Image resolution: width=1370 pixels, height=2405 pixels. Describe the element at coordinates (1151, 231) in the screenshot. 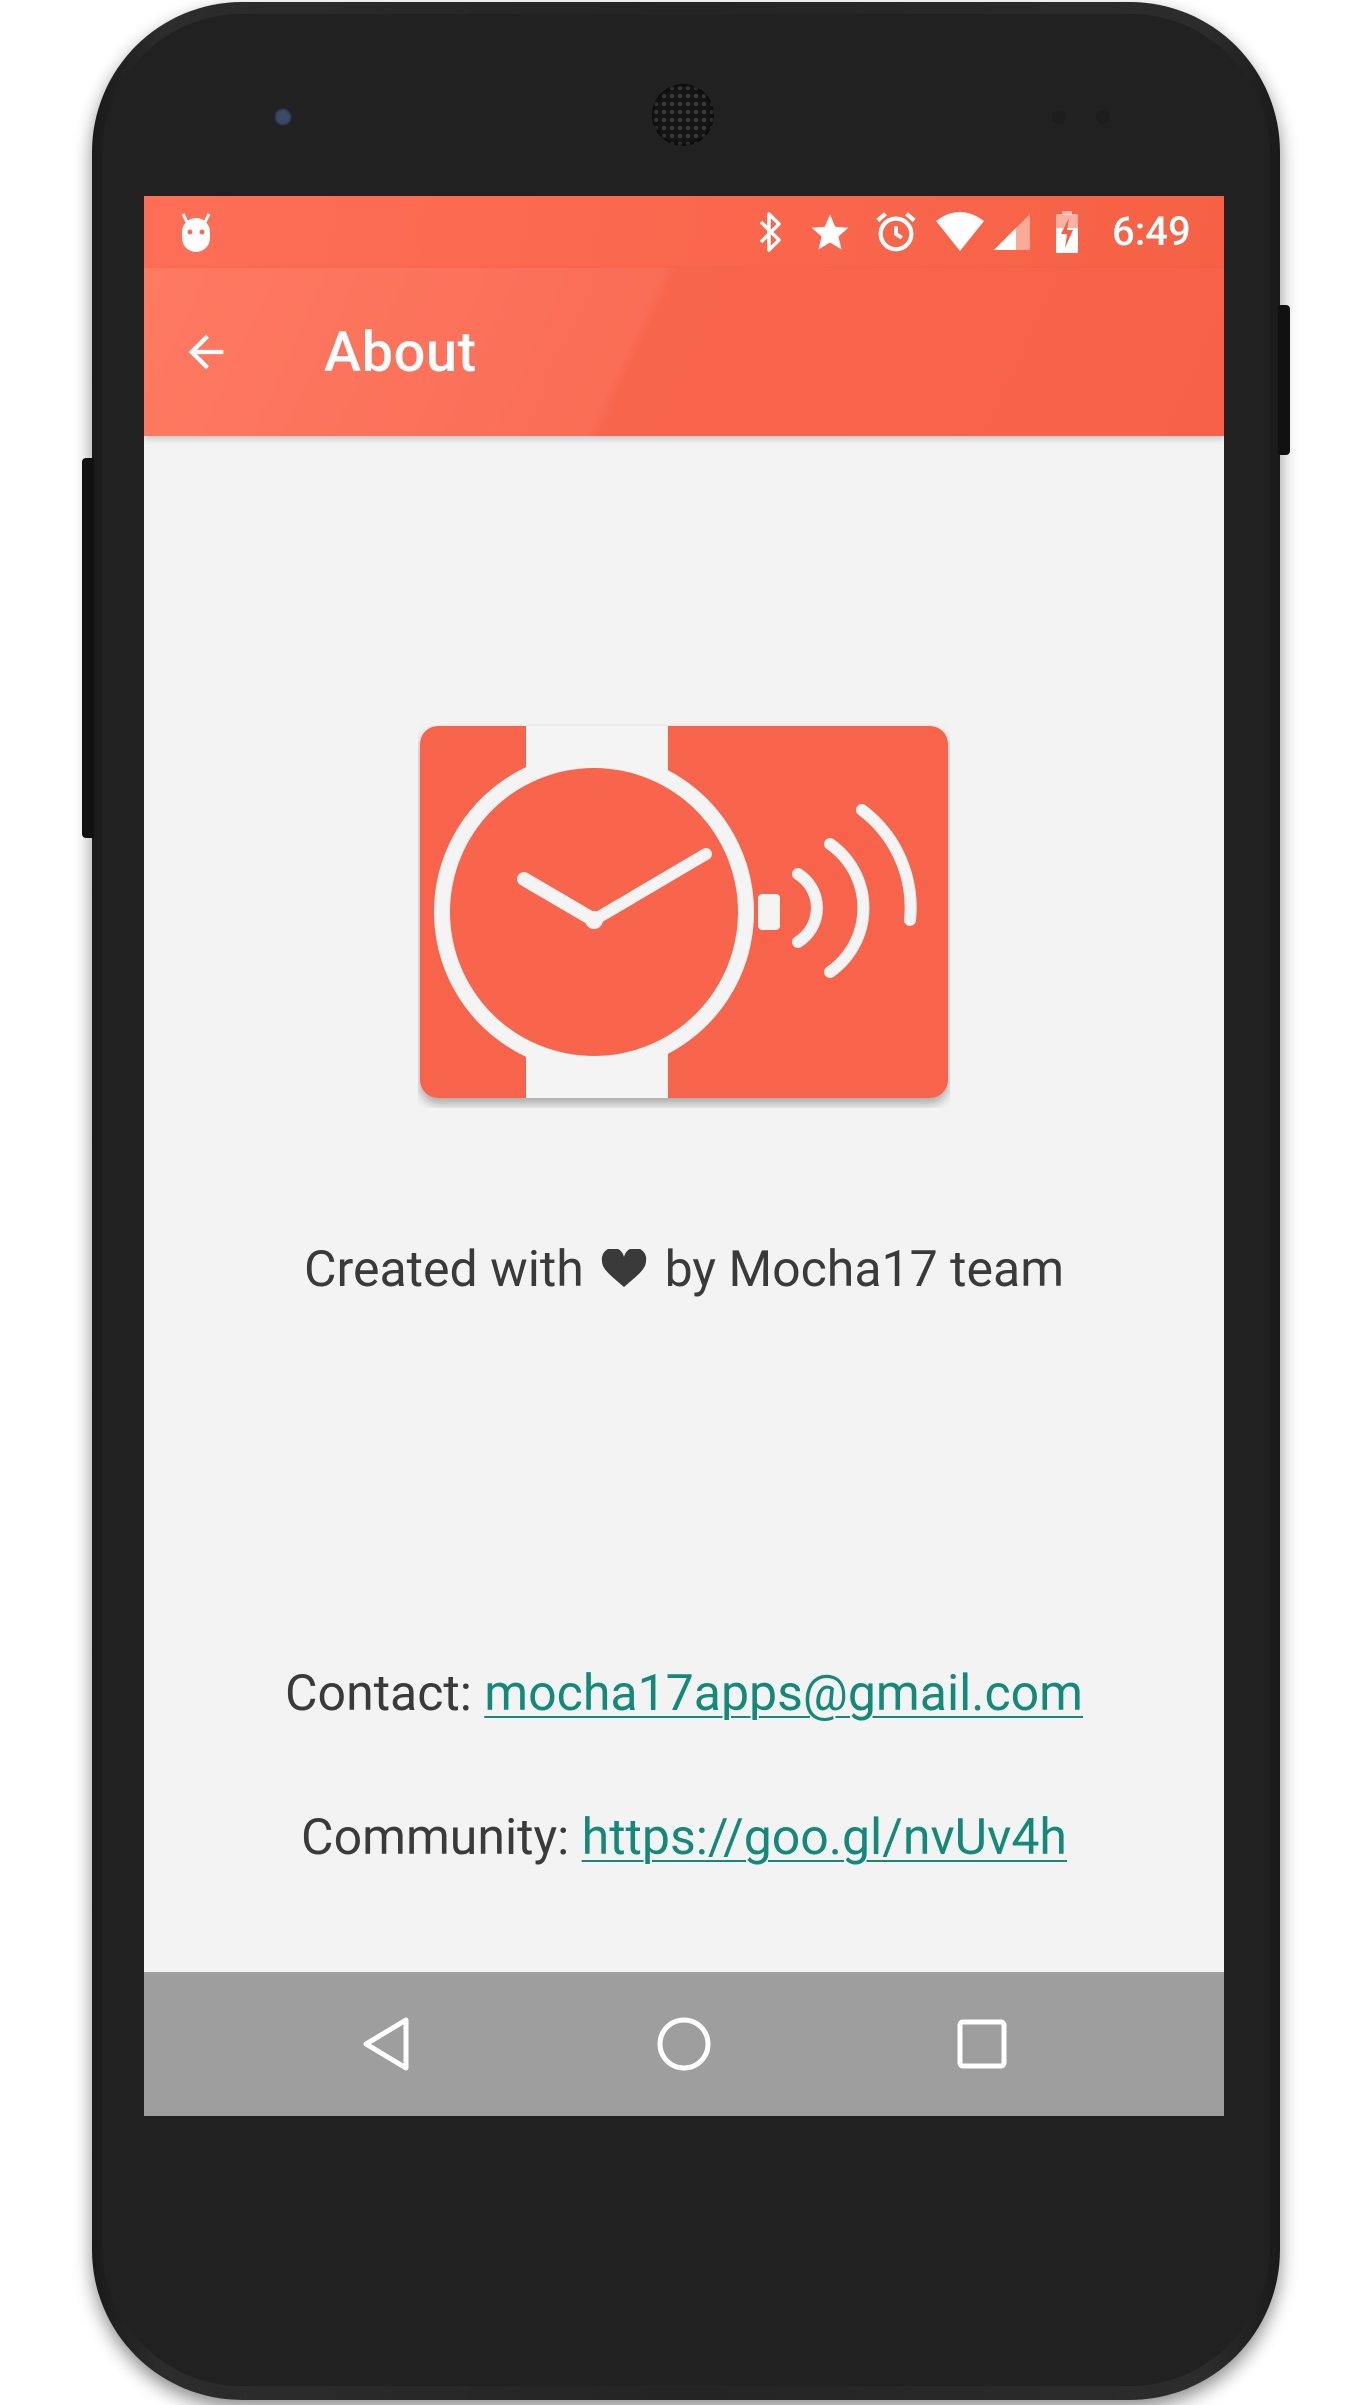

I see `status-time: 6:49` at that location.